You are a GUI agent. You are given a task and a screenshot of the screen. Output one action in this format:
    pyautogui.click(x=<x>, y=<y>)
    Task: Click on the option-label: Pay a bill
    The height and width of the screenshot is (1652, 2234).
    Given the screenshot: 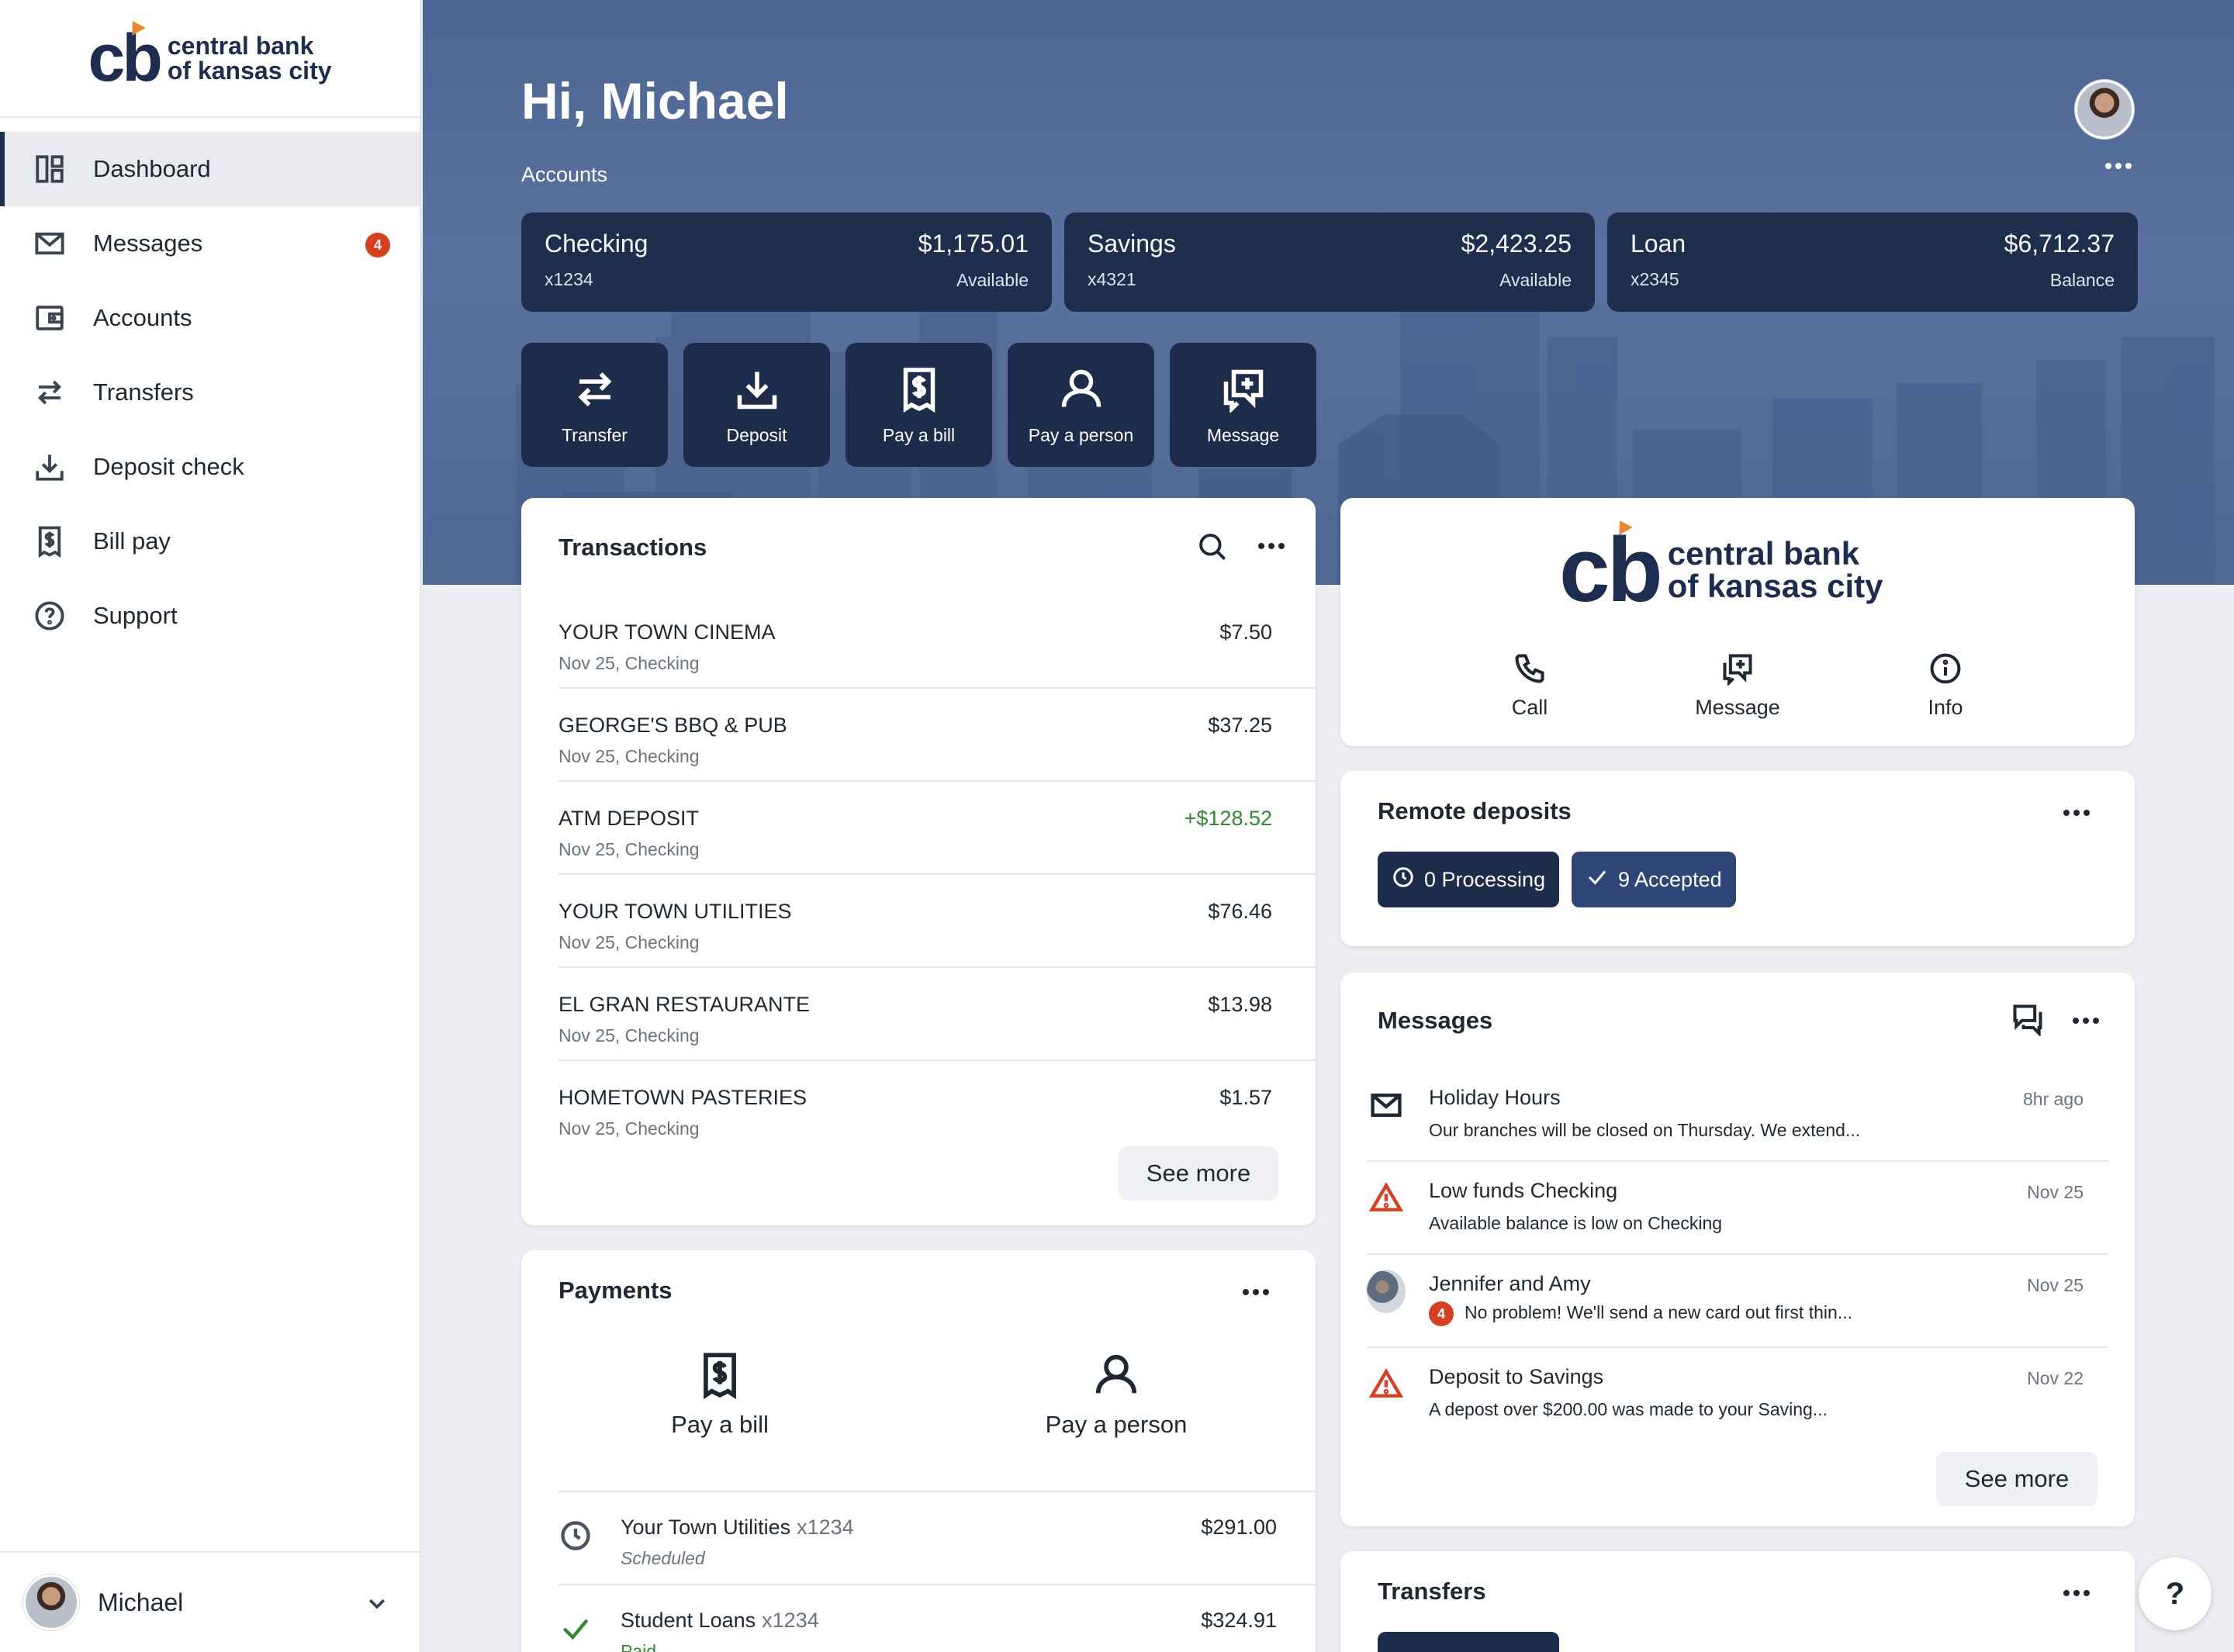 What is the action you would take?
    pyautogui.click(x=720, y=1424)
    